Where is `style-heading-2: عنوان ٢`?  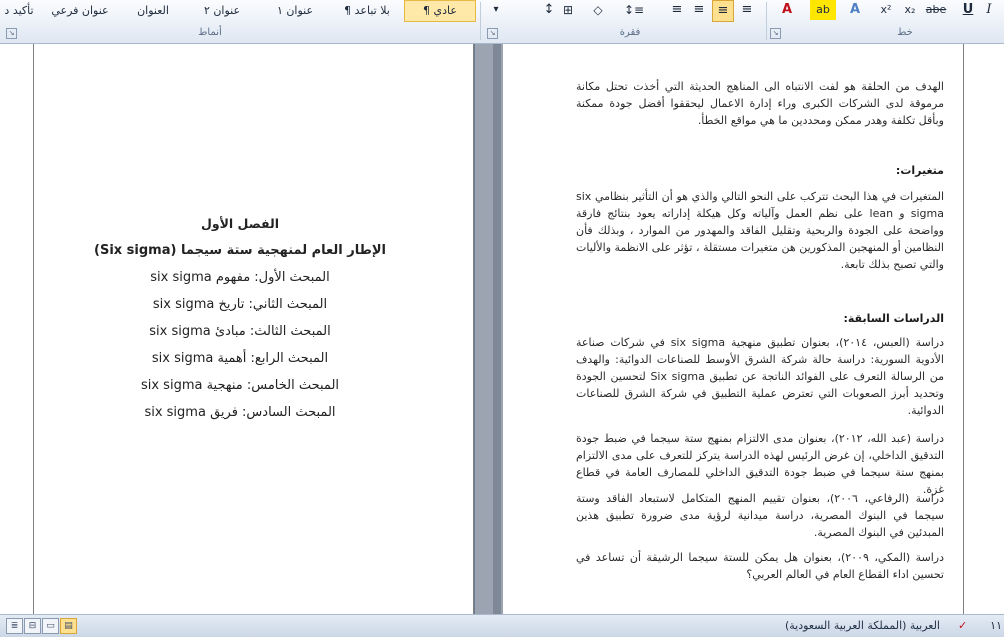 style-heading-2: عنوان ٢ is located at coordinates (222, 11).